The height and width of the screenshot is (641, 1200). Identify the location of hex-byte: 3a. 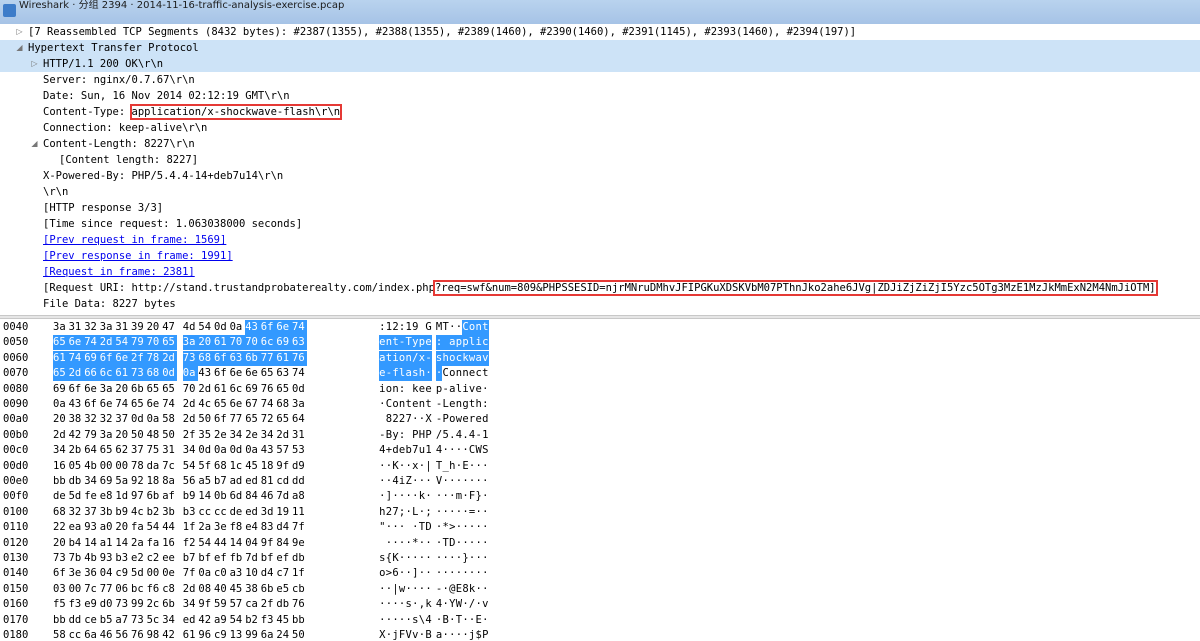
(107, 327).